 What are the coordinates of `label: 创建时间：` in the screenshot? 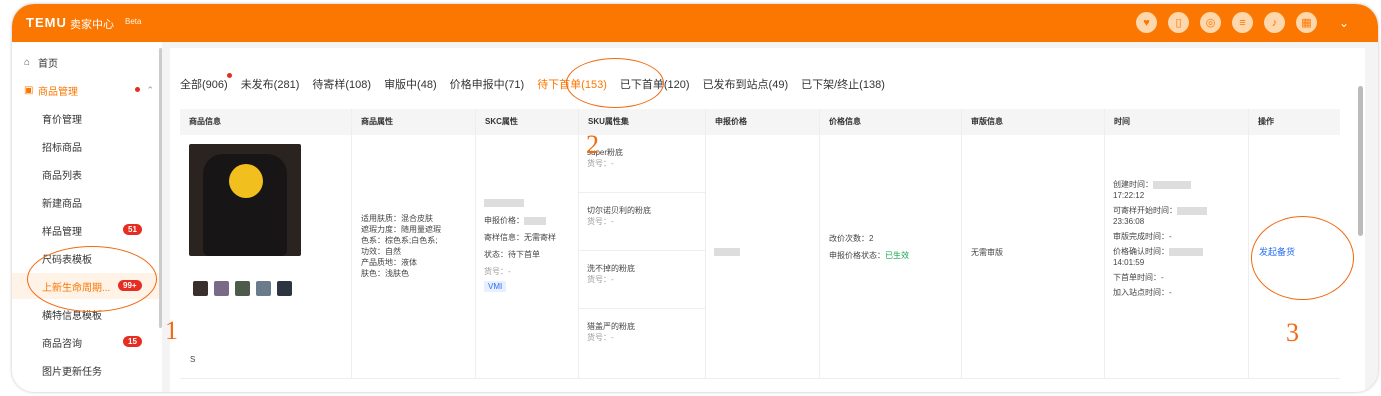 It's located at (1133, 184).